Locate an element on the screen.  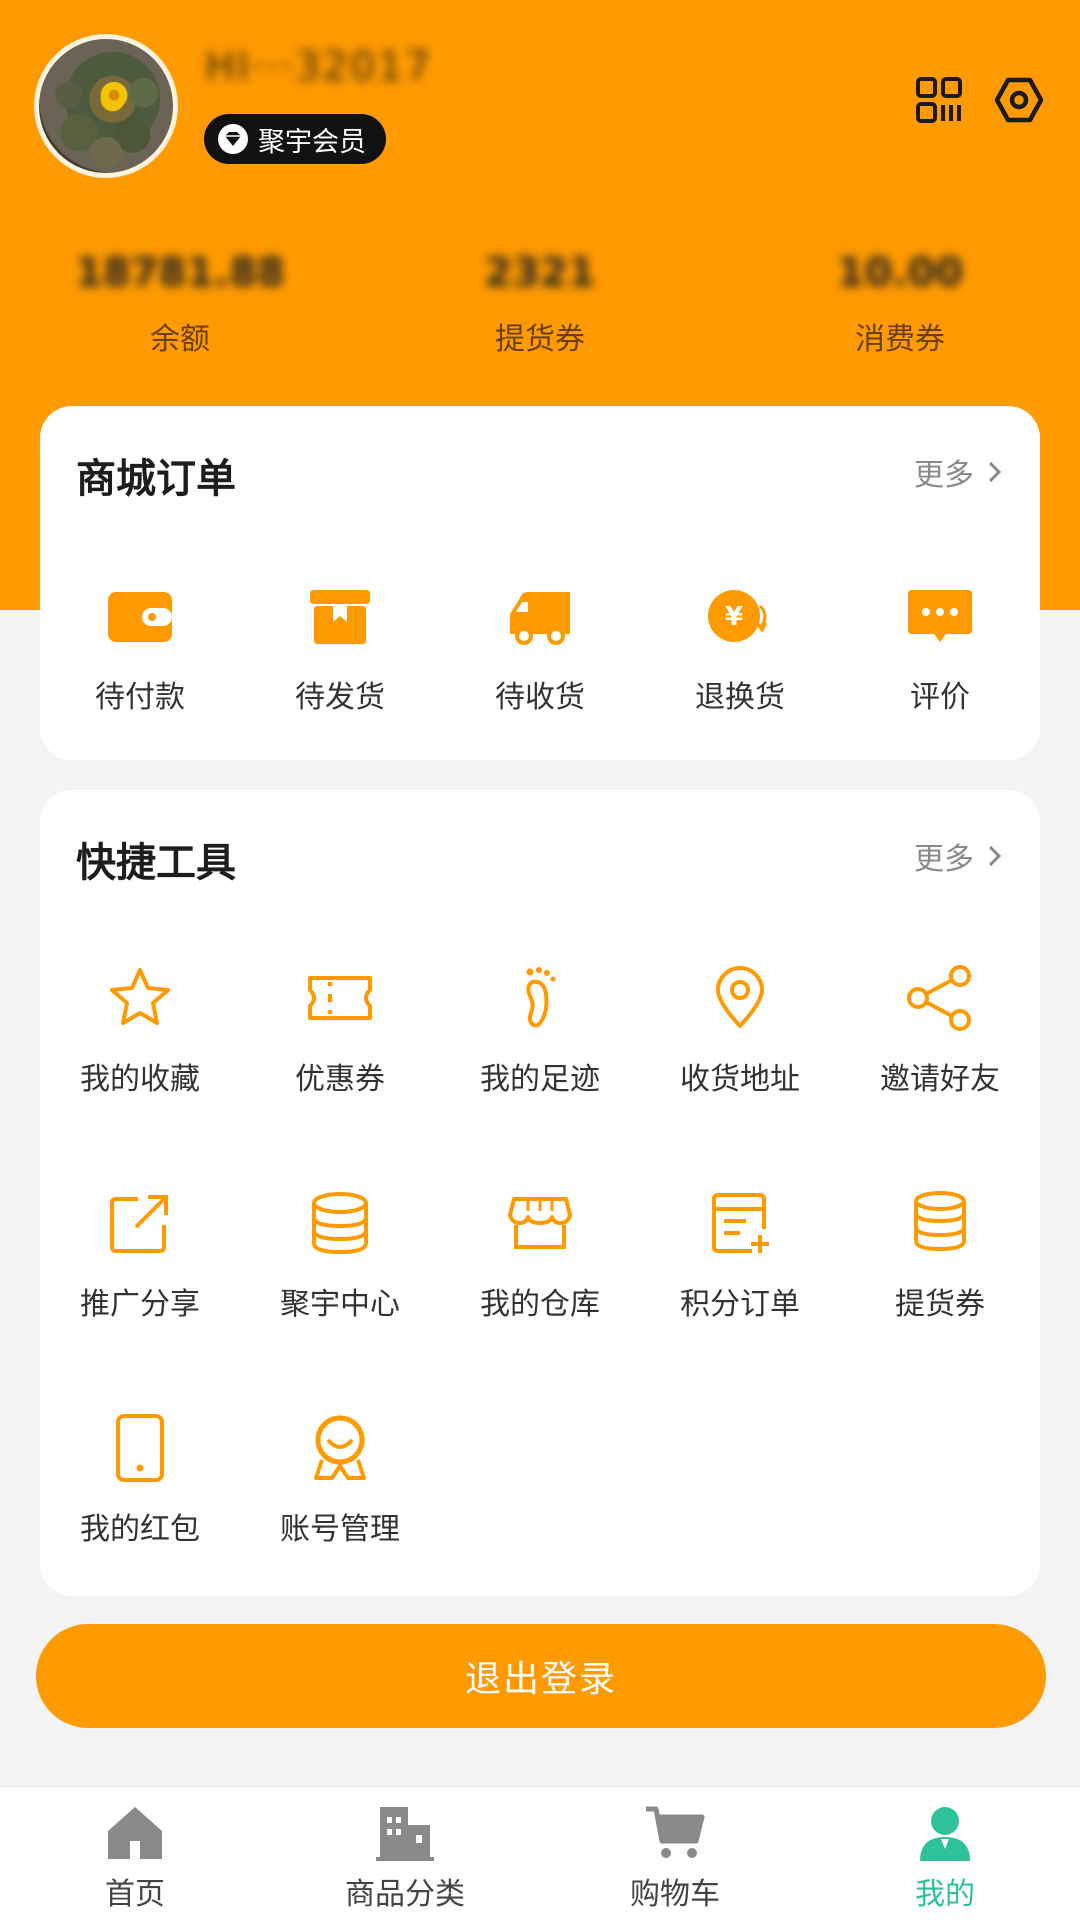
tab-mine: 我的 is located at coordinates (945, 1858).